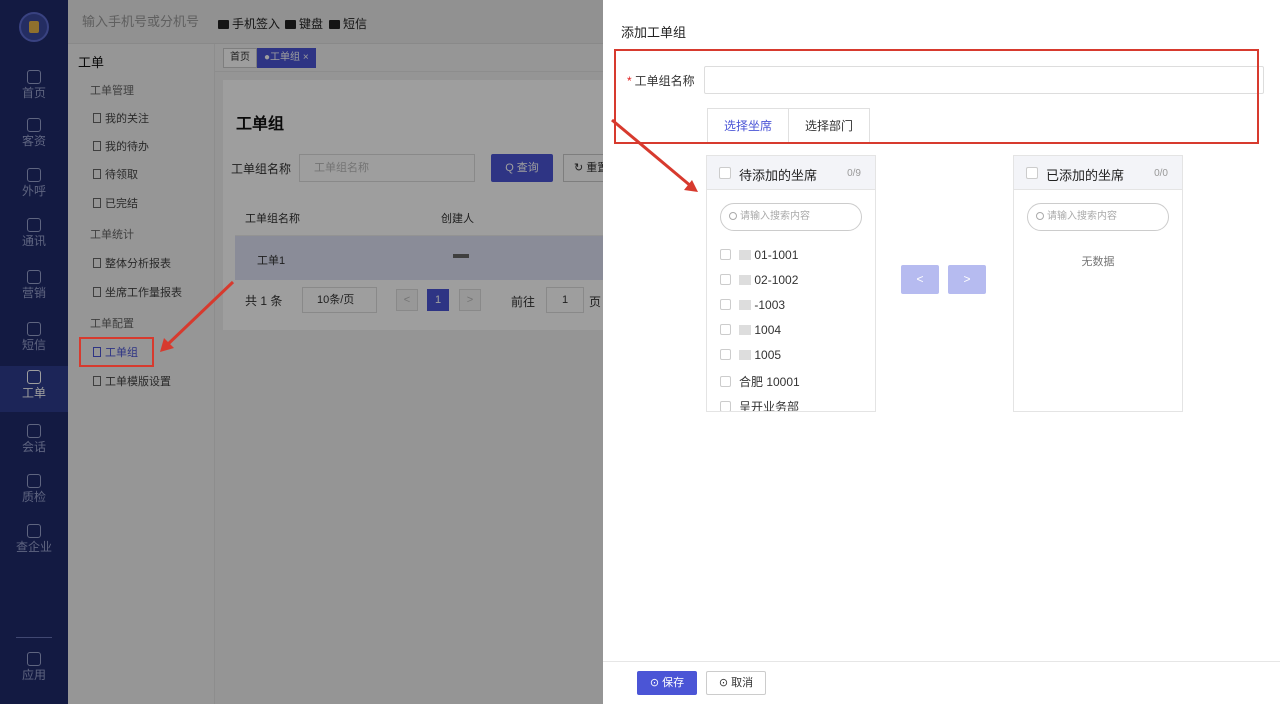 The height and width of the screenshot is (704, 1280). I want to click on cancel-button: ⊙ 取消, so click(736, 683).